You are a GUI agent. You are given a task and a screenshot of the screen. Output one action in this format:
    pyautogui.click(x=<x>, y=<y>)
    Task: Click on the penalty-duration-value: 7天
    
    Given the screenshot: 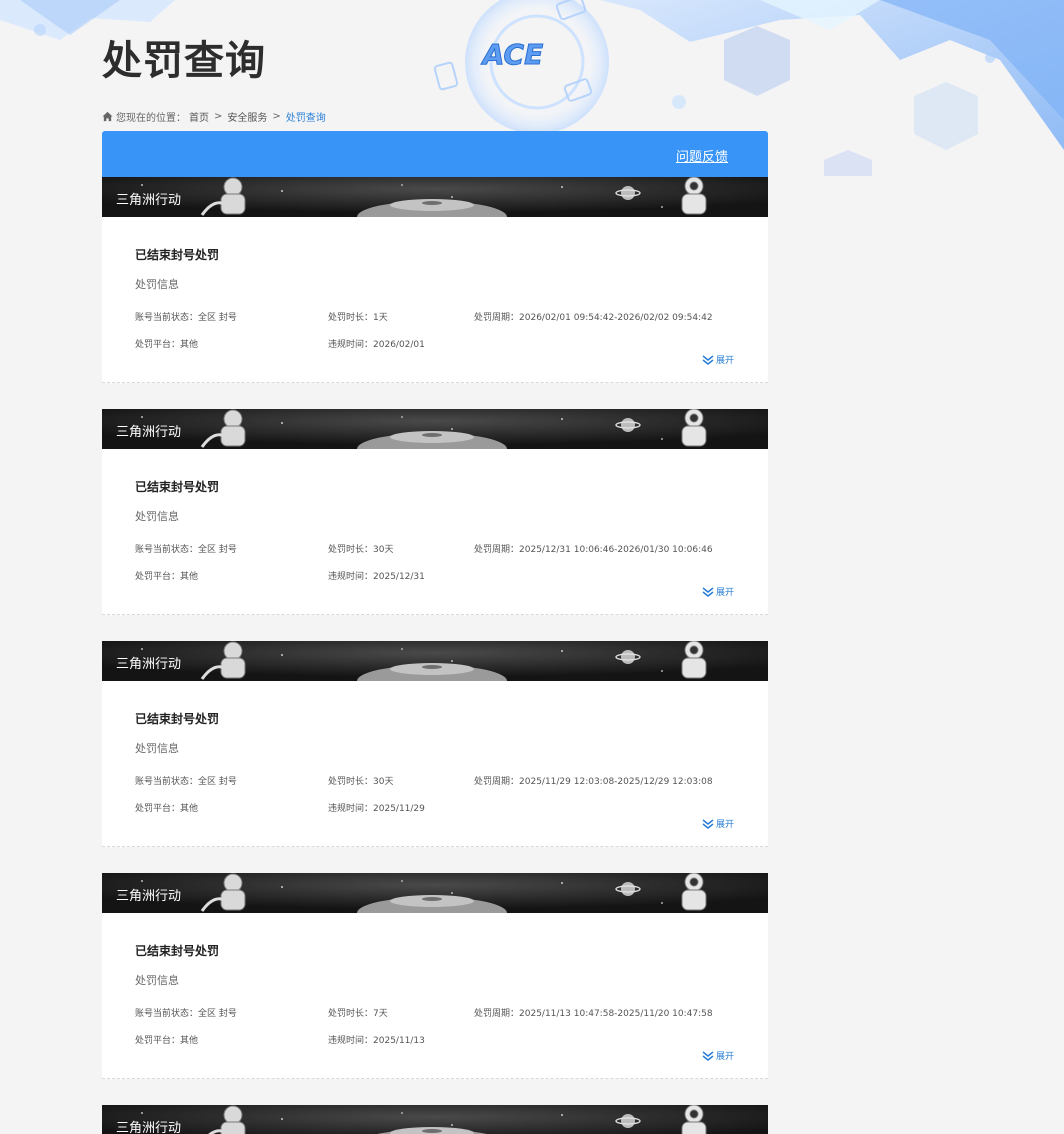 What is the action you would take?
    pyautogui.click(x=380, y=1014)
    